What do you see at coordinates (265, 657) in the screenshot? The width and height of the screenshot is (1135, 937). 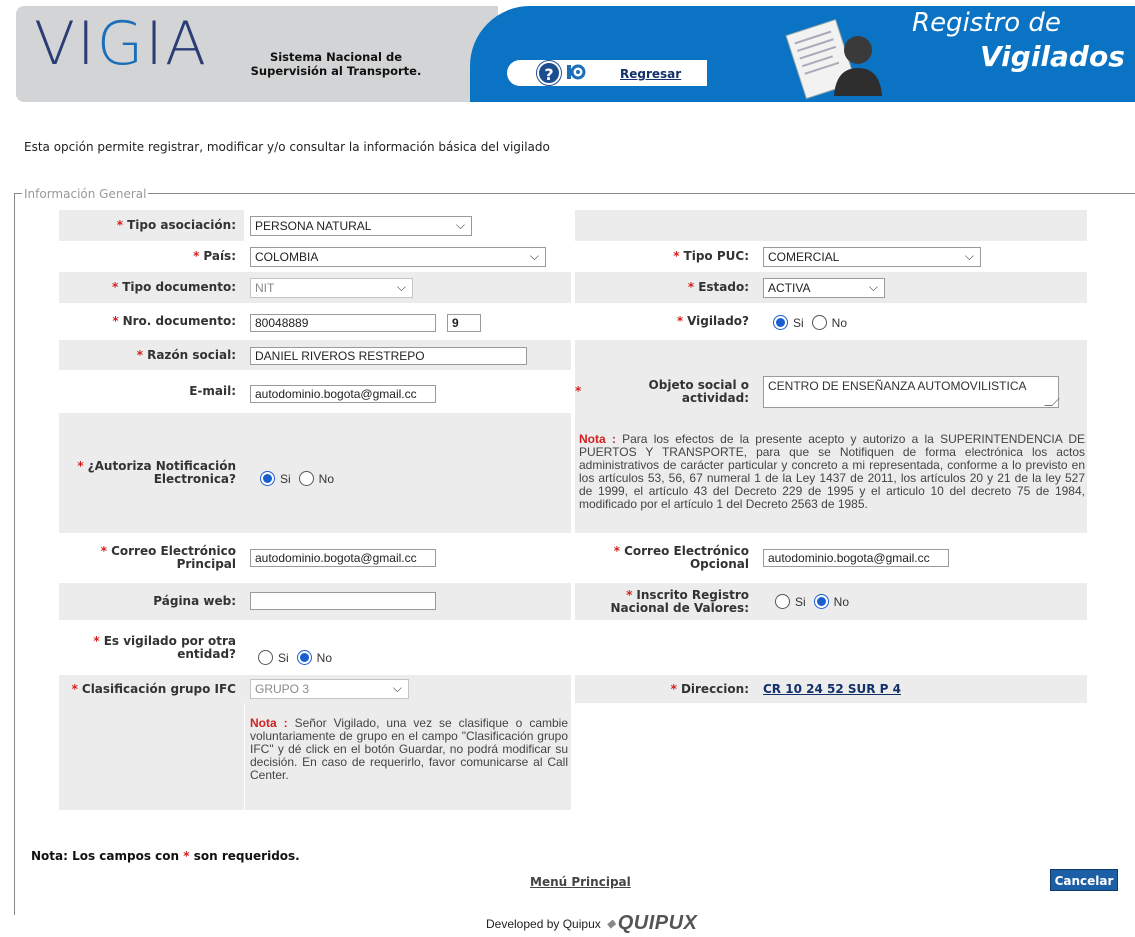 I see `vigilado-otra-si-radio` at bounding box center [265, 657].